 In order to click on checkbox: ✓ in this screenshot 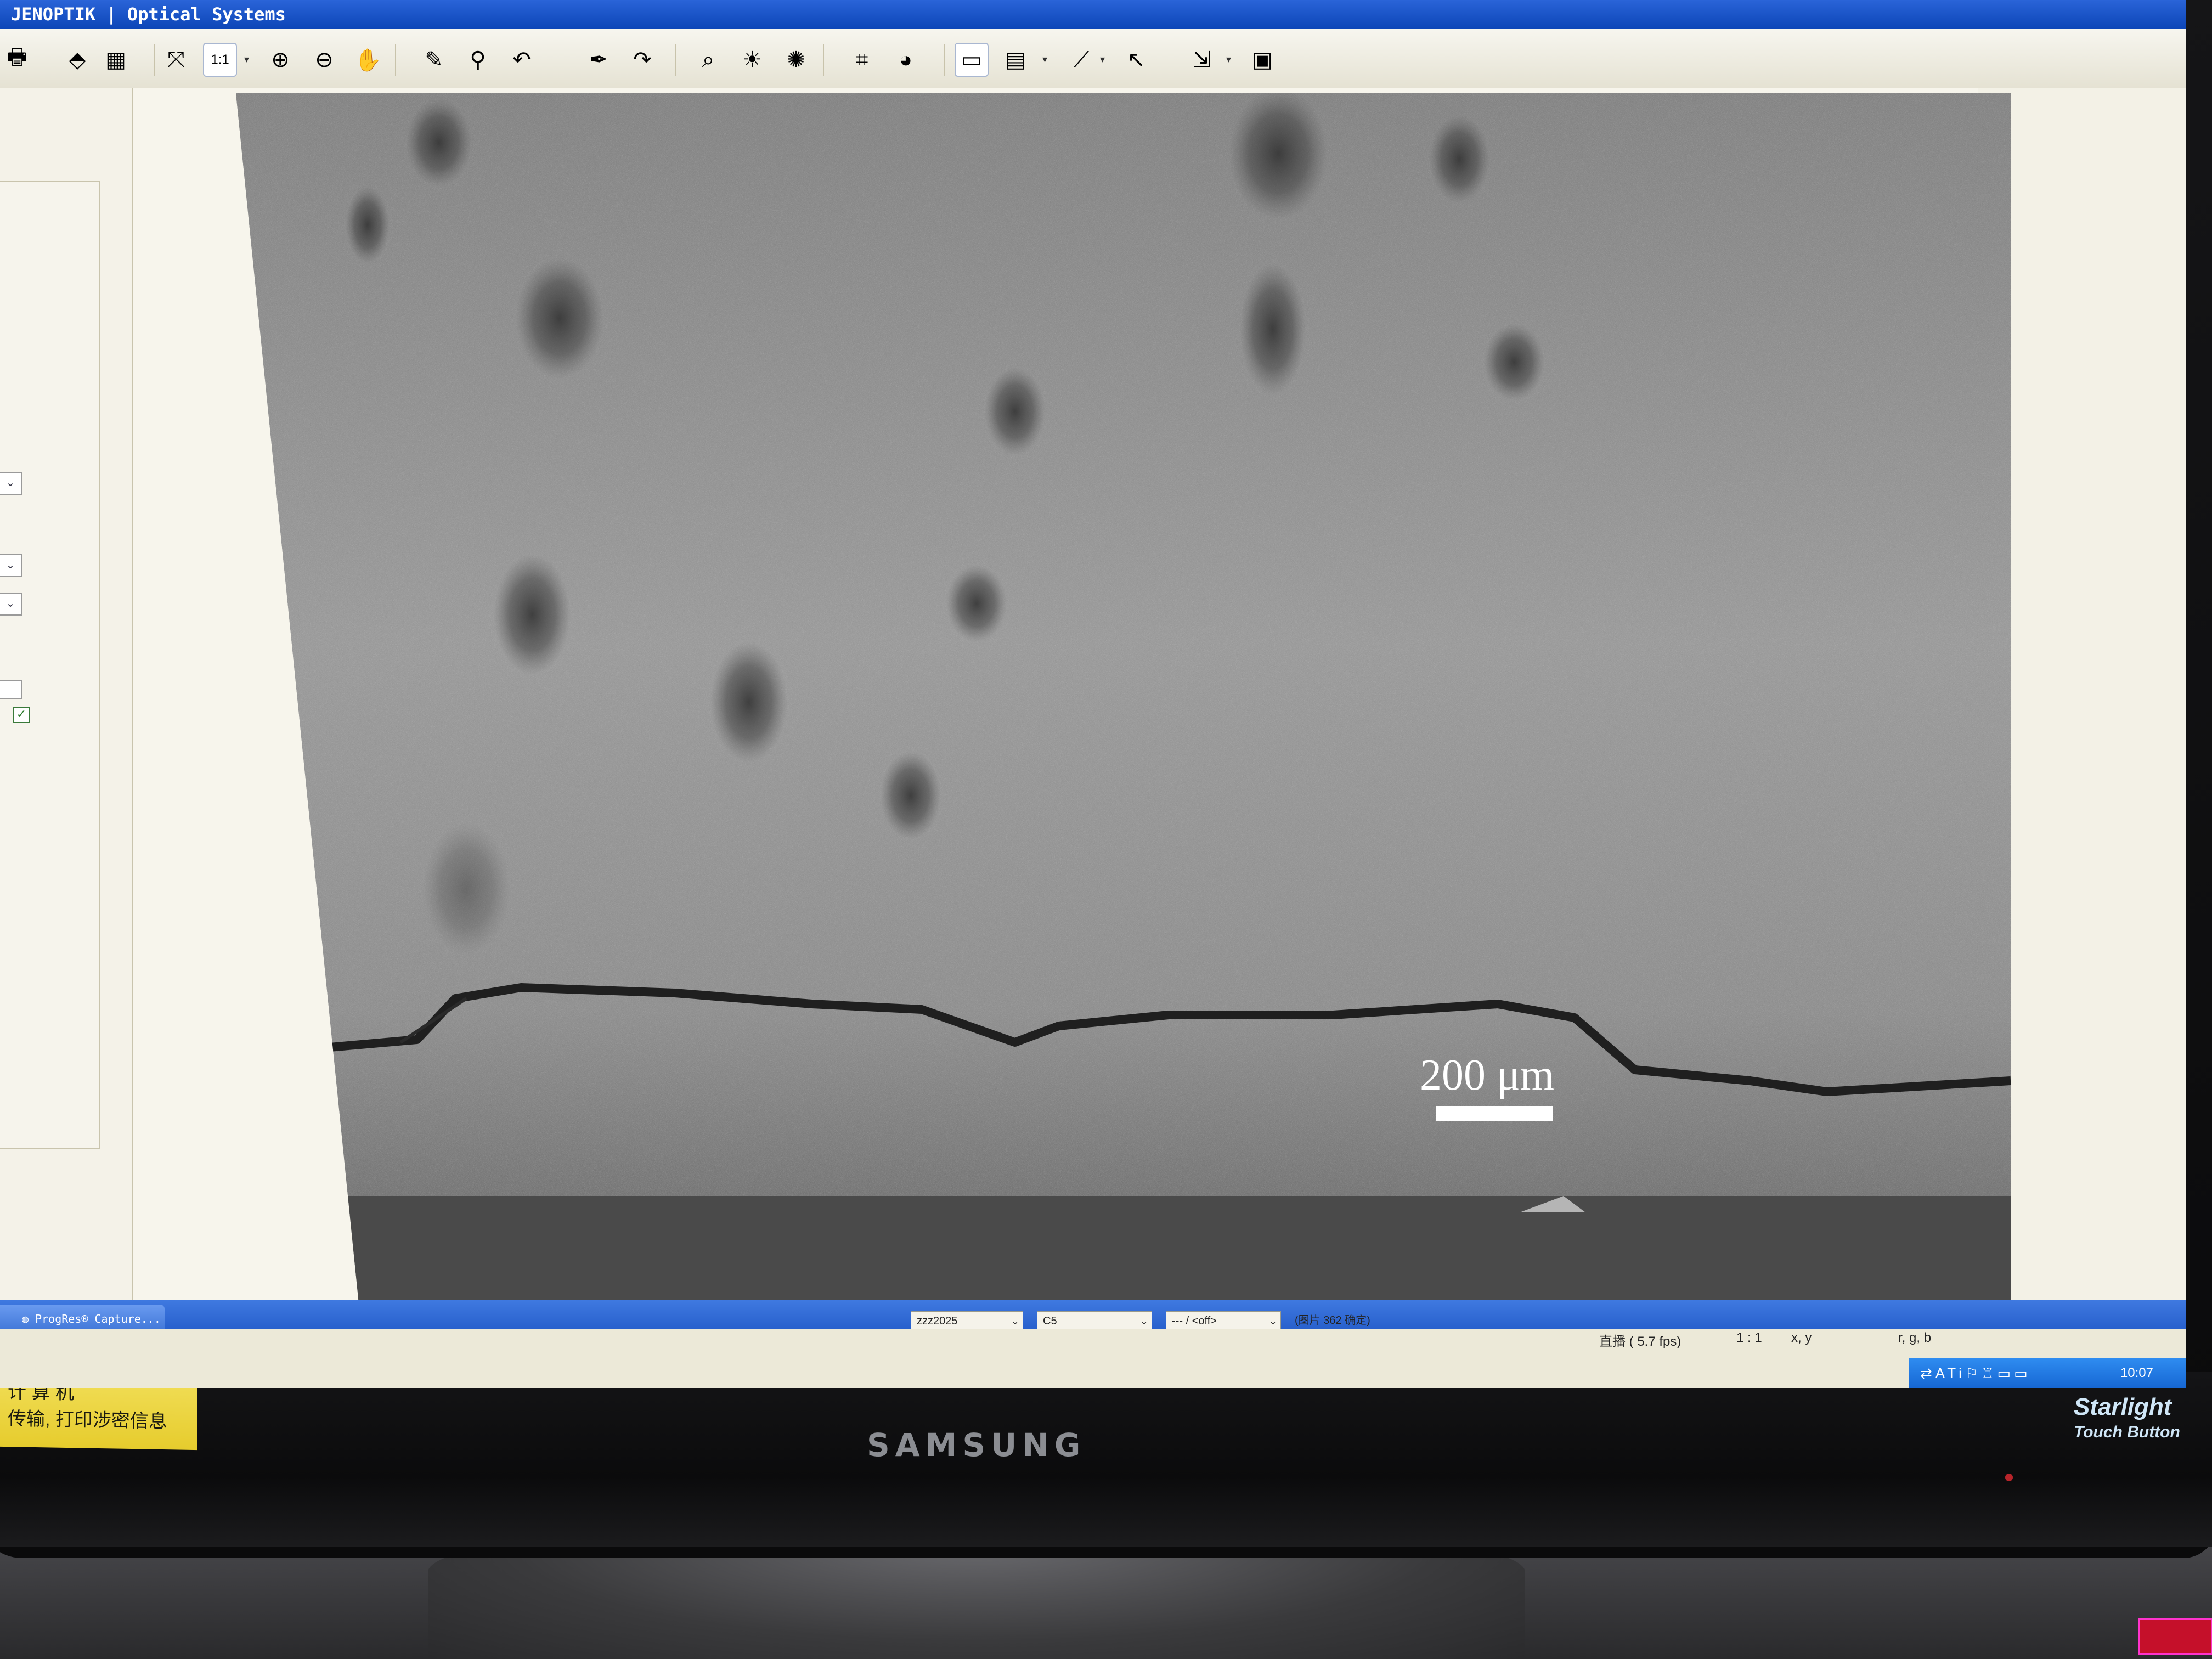, I will do `click(21, 715)`.